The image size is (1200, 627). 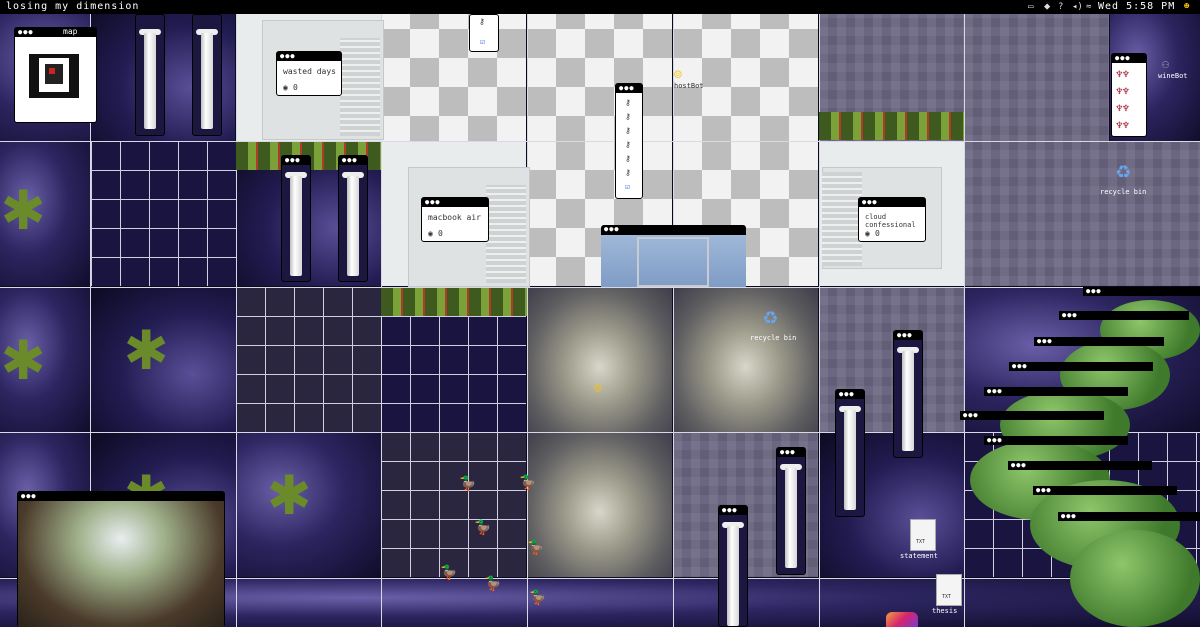 What do you see at coordinates (1123, 100) in the screenshot?
I see `wine-glass-icon: ♆♆ ♆♆ ♆♆ ♆♆` at bounding box center [1123, 100].